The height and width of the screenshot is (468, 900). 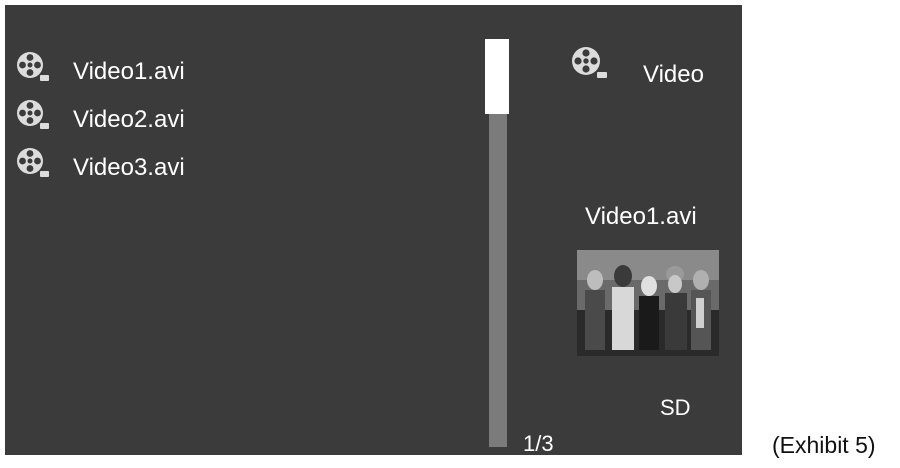 What do you see at coordinates (648, 303) in the screenshot?
I see `video-thumbnail` at bounding box center [648, 303].